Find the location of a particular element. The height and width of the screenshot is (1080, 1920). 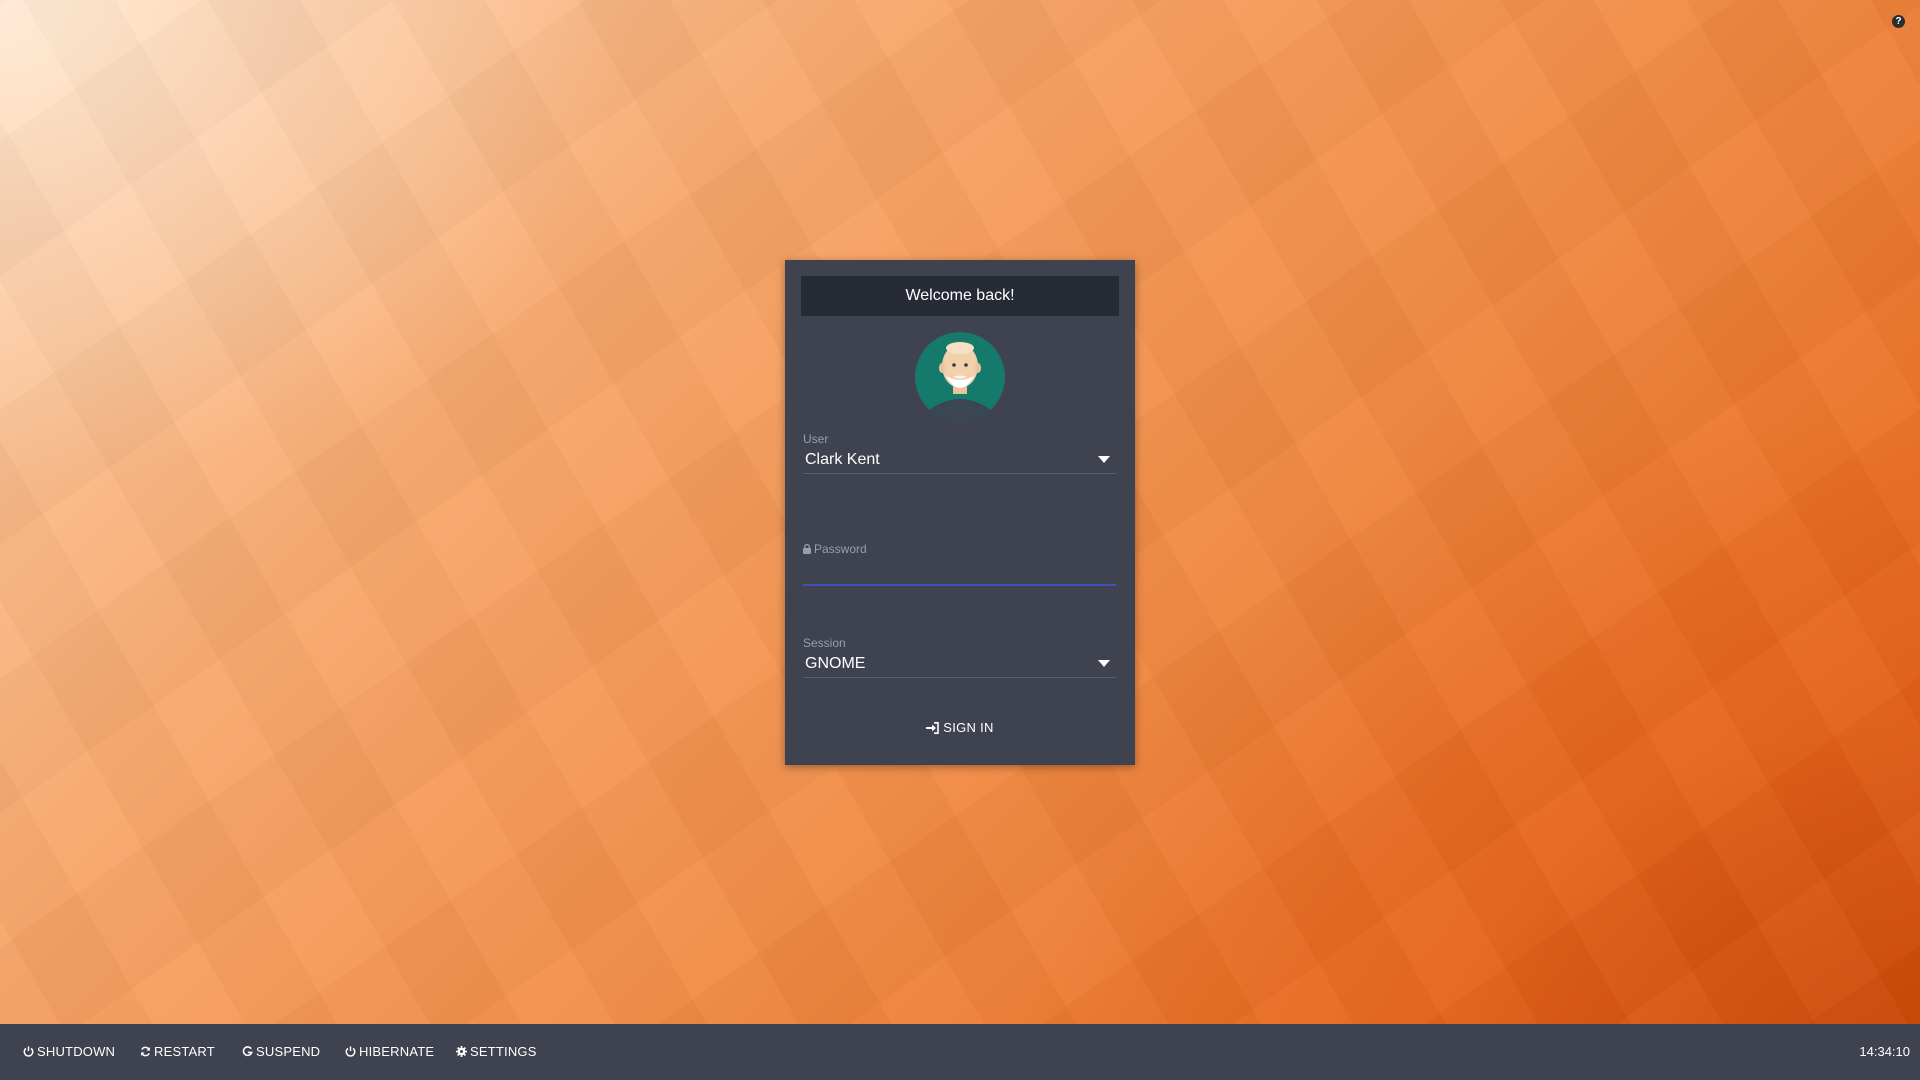

shutdown-button: SHUTDOWN is located at coordinates (69, 1052).